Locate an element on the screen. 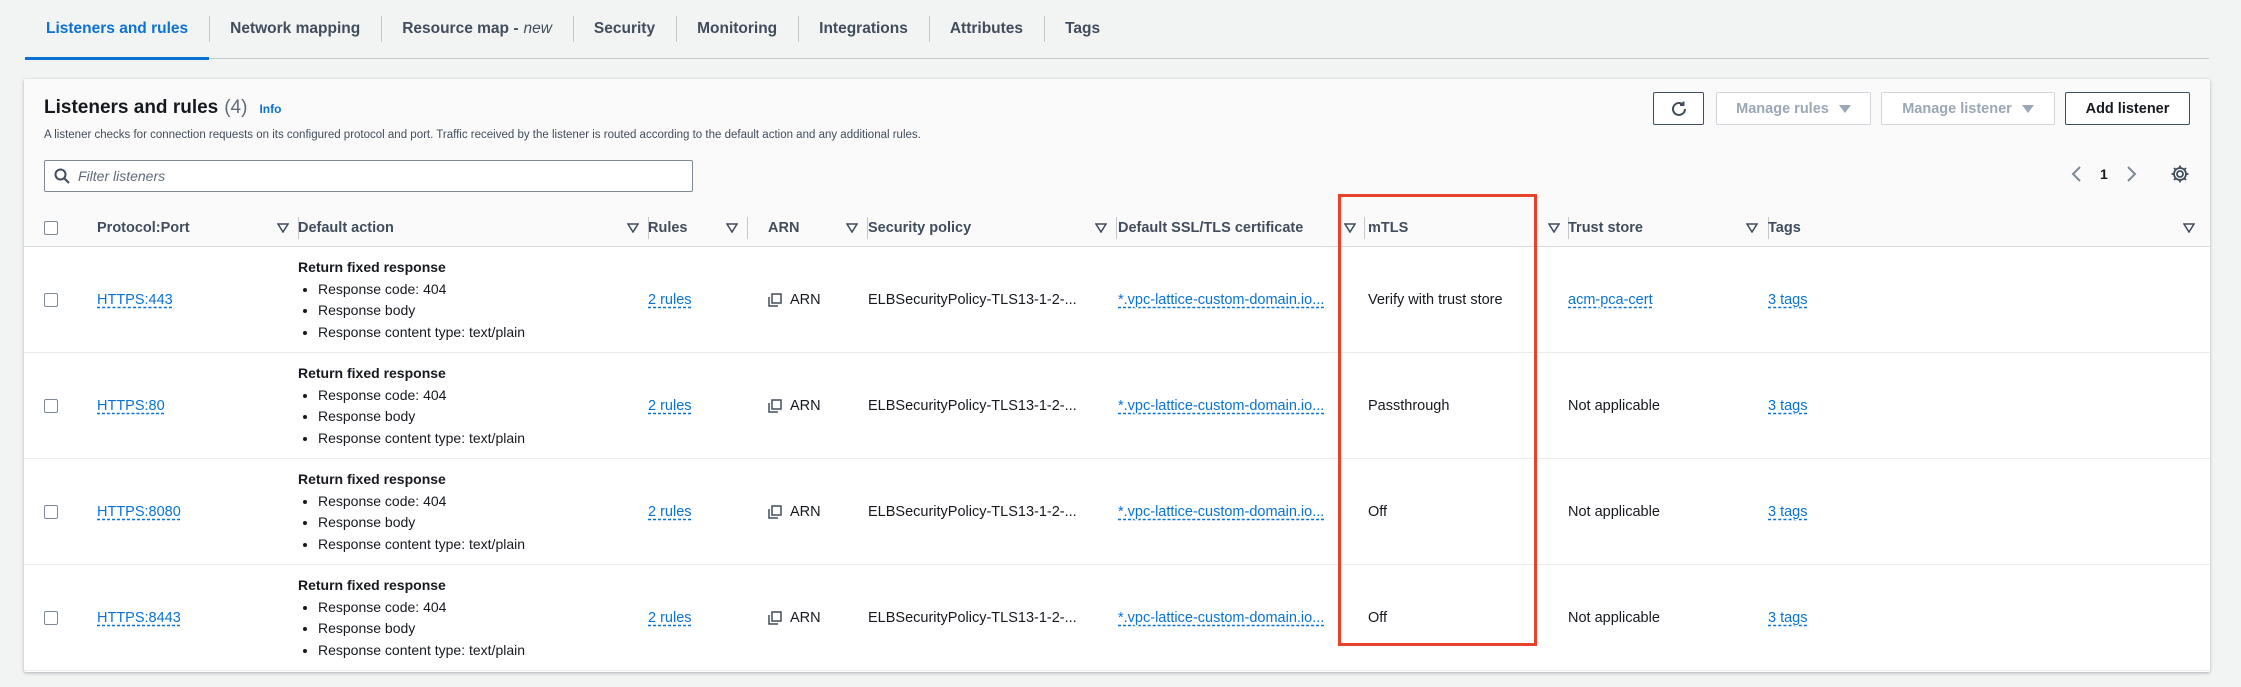 The width and height of the screenshot is (2241, 687). tab-listeners-and-rules: Listeners and rules is located at coordinates (117, 30).